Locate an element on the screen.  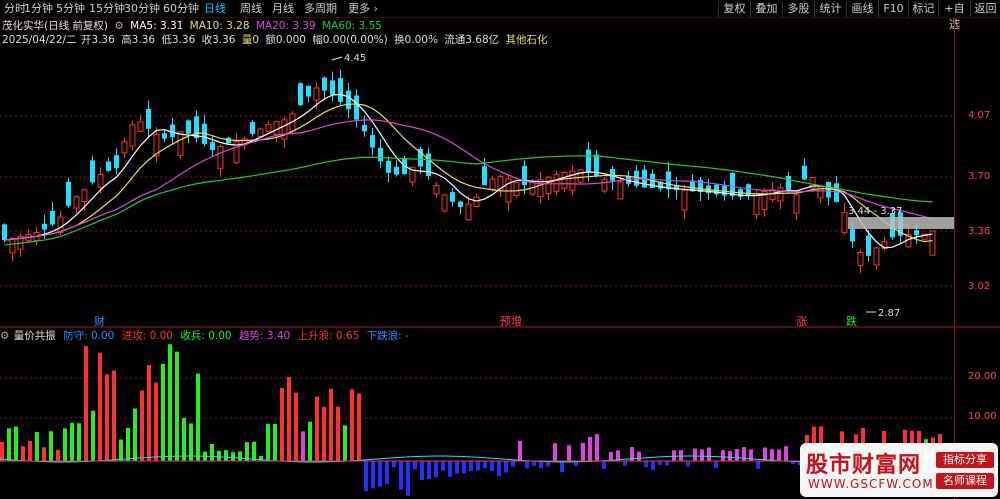
range-label: 3.44 - 3.37 is located at coordinates (875, 211).